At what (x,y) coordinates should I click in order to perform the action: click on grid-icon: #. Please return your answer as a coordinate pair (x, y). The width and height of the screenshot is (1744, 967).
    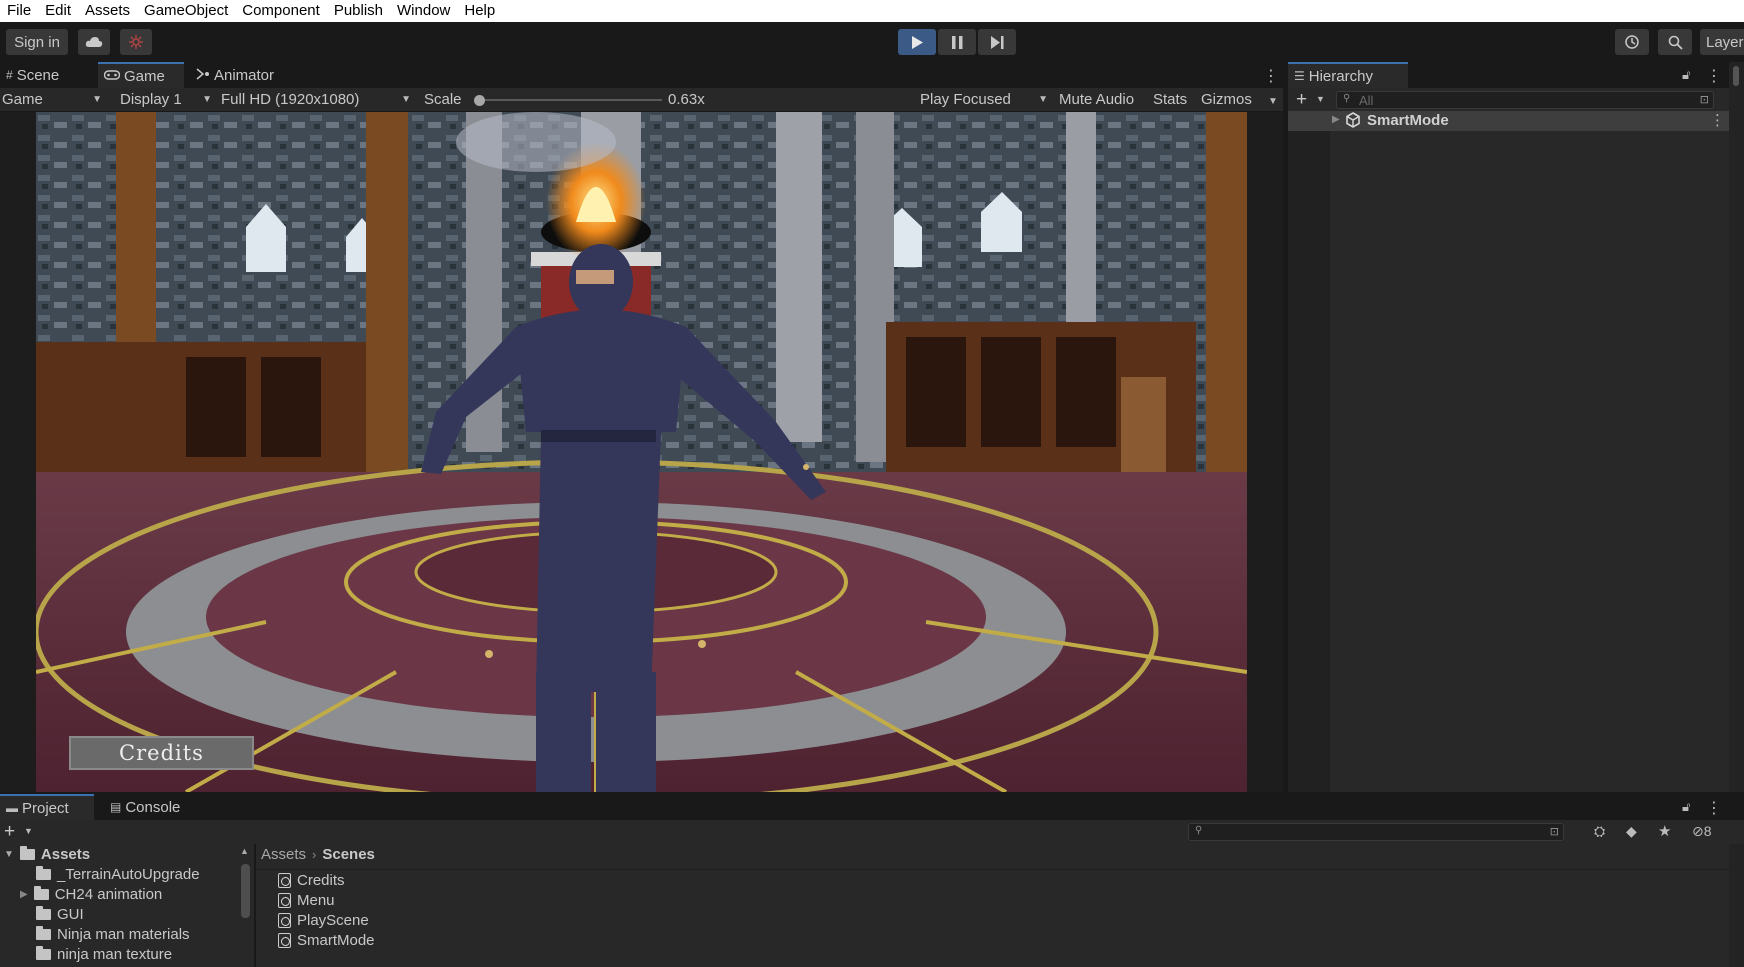
    Looking at the image, I should click on (9, 75).